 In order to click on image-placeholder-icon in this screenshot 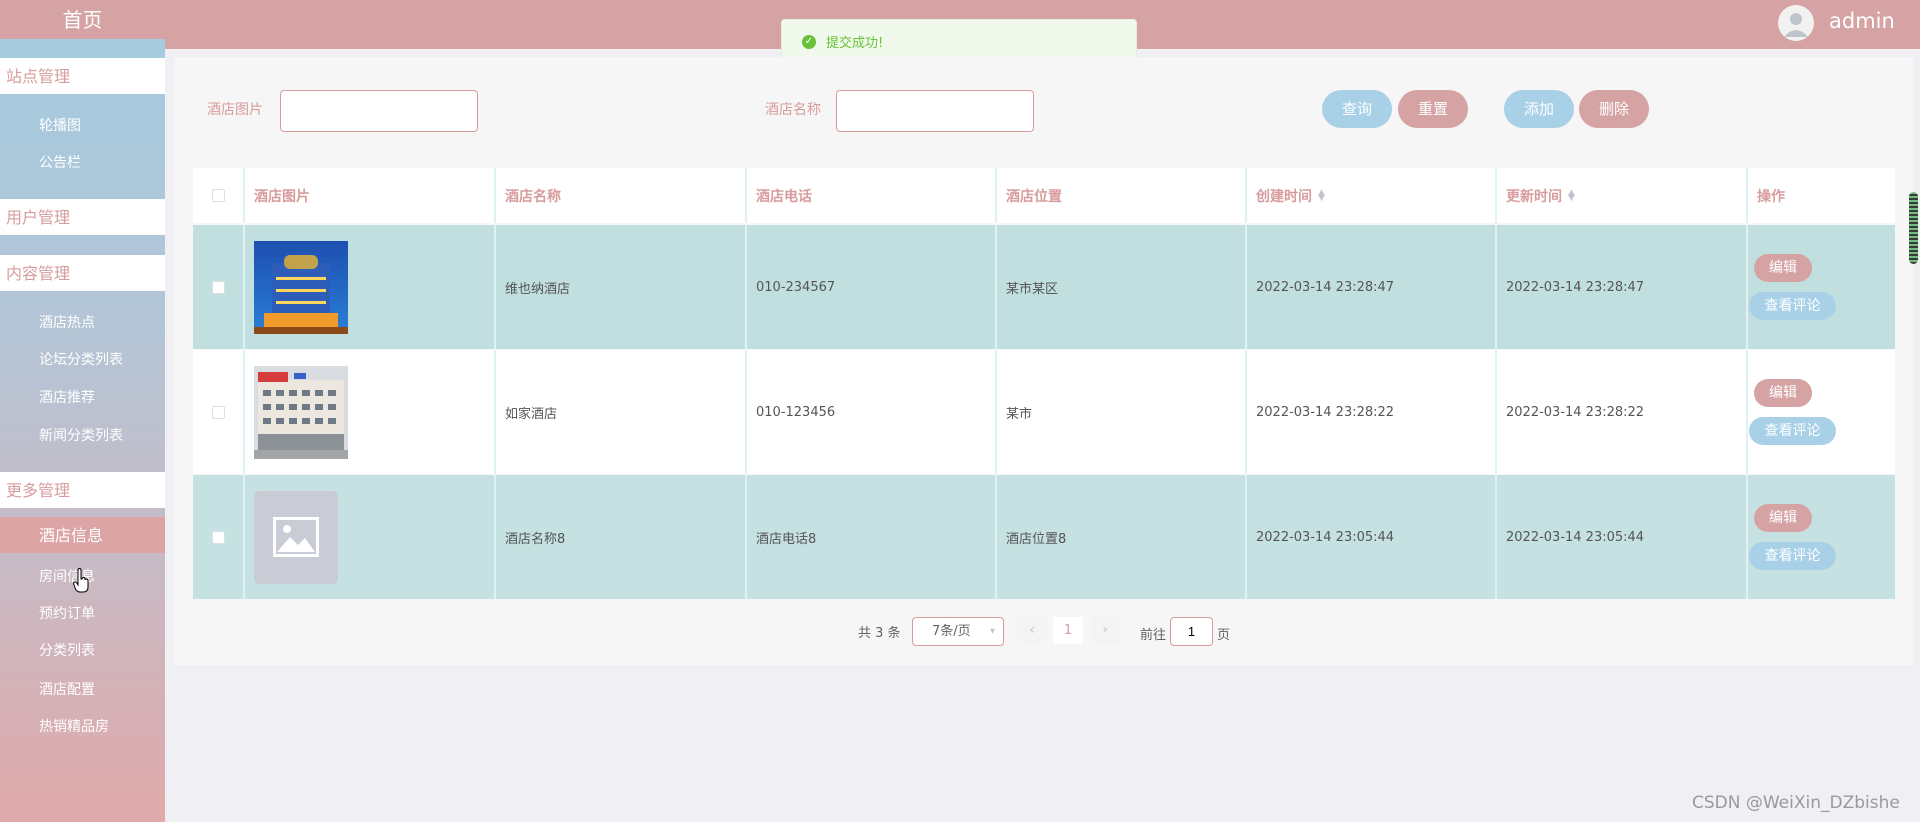, I will do `click(296, 537)`.